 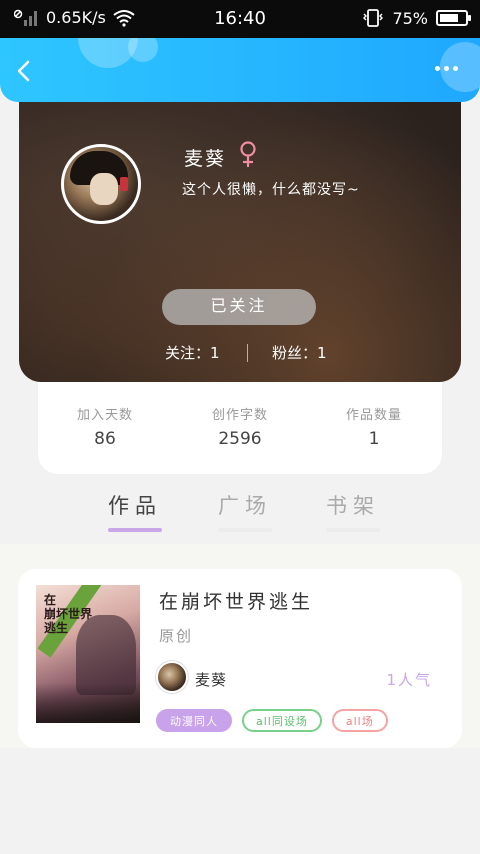 I want to click on followed-button: 已关注, so click(x=239, y=307).